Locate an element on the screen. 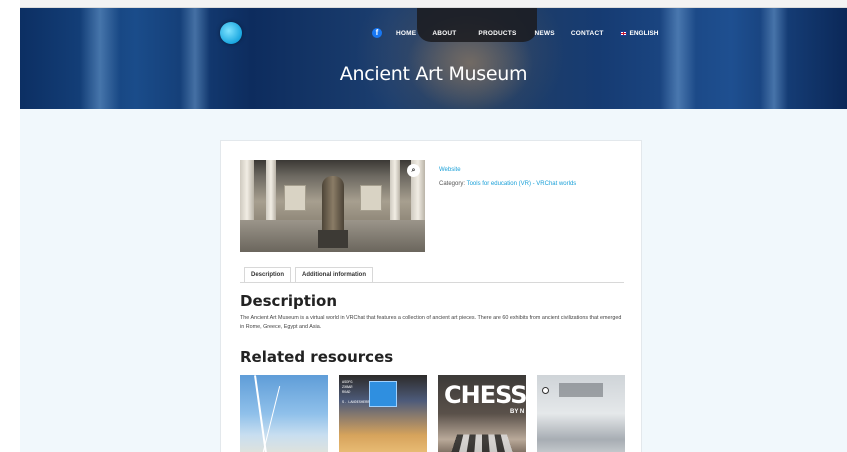  thumb-text: ASDFG ZXBAR ROAD S. LANDESHERR is located at coordinates (356, 393).